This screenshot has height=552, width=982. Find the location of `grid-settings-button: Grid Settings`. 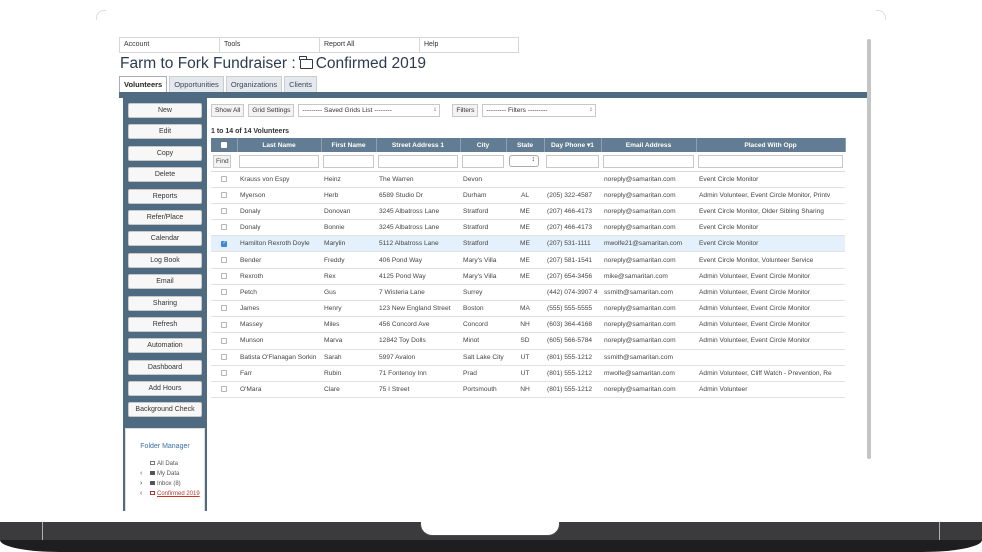

grid-settings-button: Grid Settings is located at coordinates (271, 110).